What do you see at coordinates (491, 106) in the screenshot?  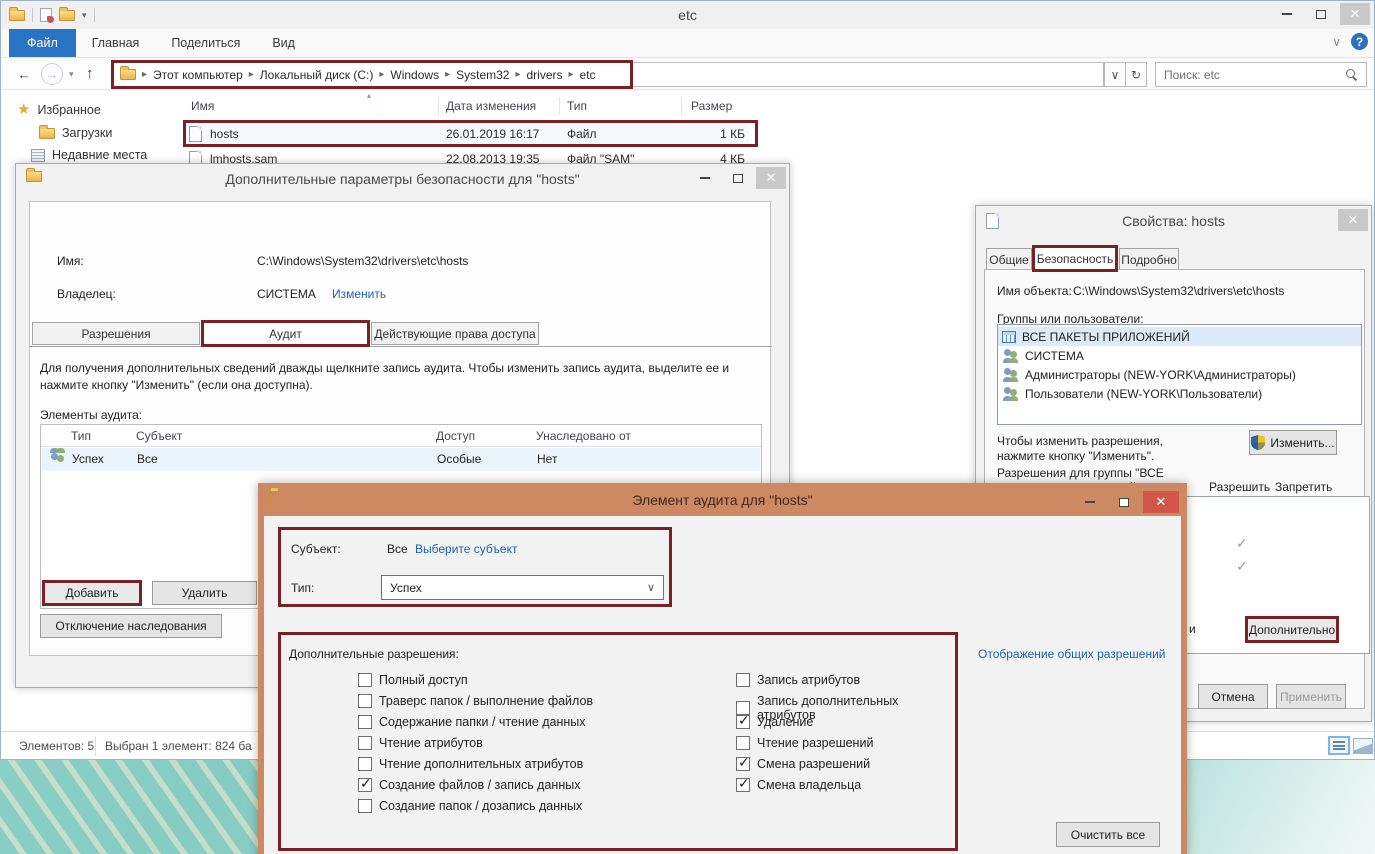 I see `column-header-modified: Дата изменения` at bounding box center [491, 106].